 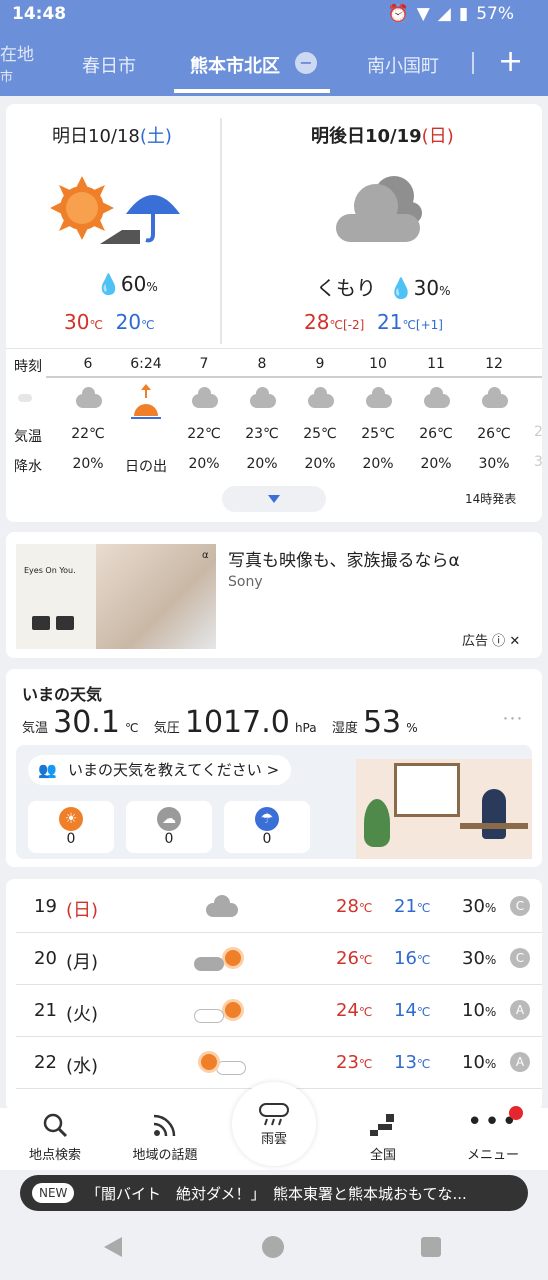 What do you see at coordinates (109, 65) in the screenshot?
I see `tab-kasuga: 春日市` at bounding box center [109, 65].